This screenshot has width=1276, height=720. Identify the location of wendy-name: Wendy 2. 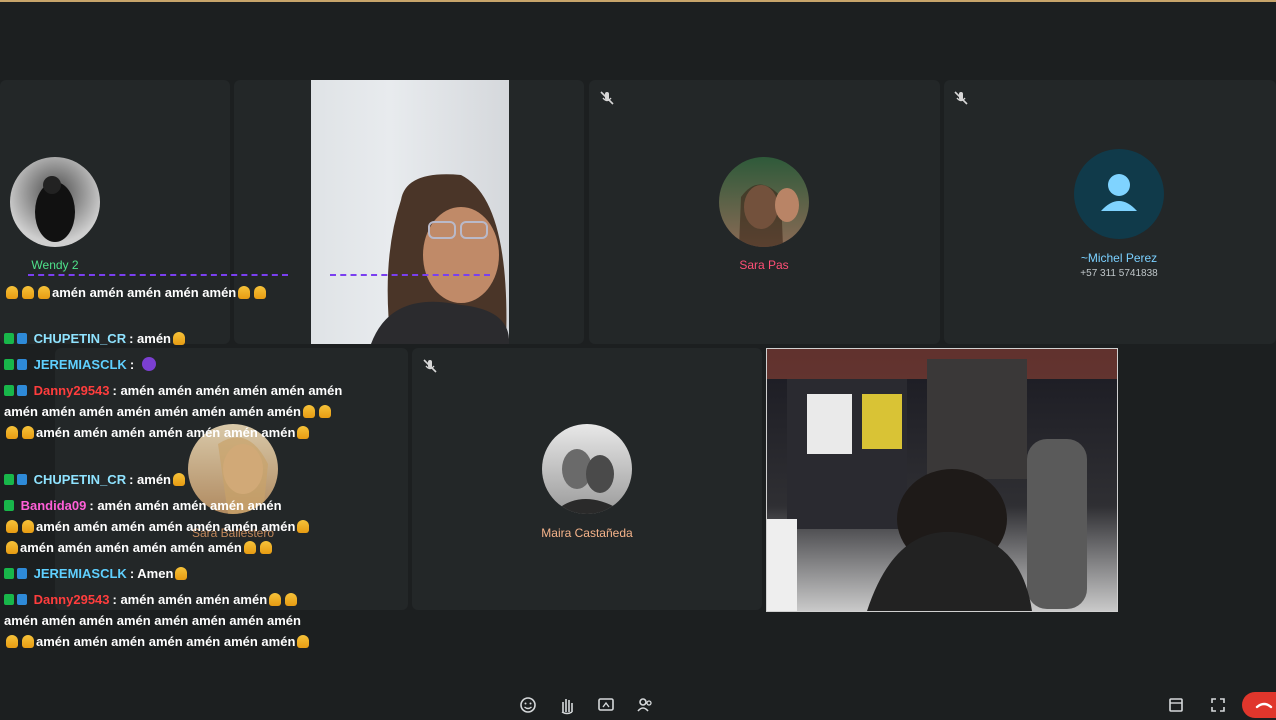
(55, 265).